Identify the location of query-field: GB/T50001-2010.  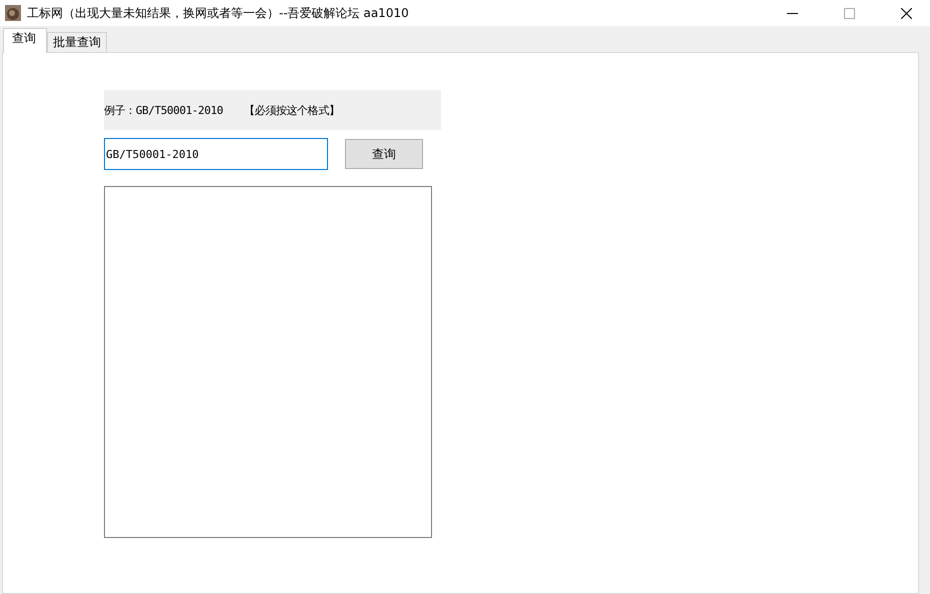
(216, 154).